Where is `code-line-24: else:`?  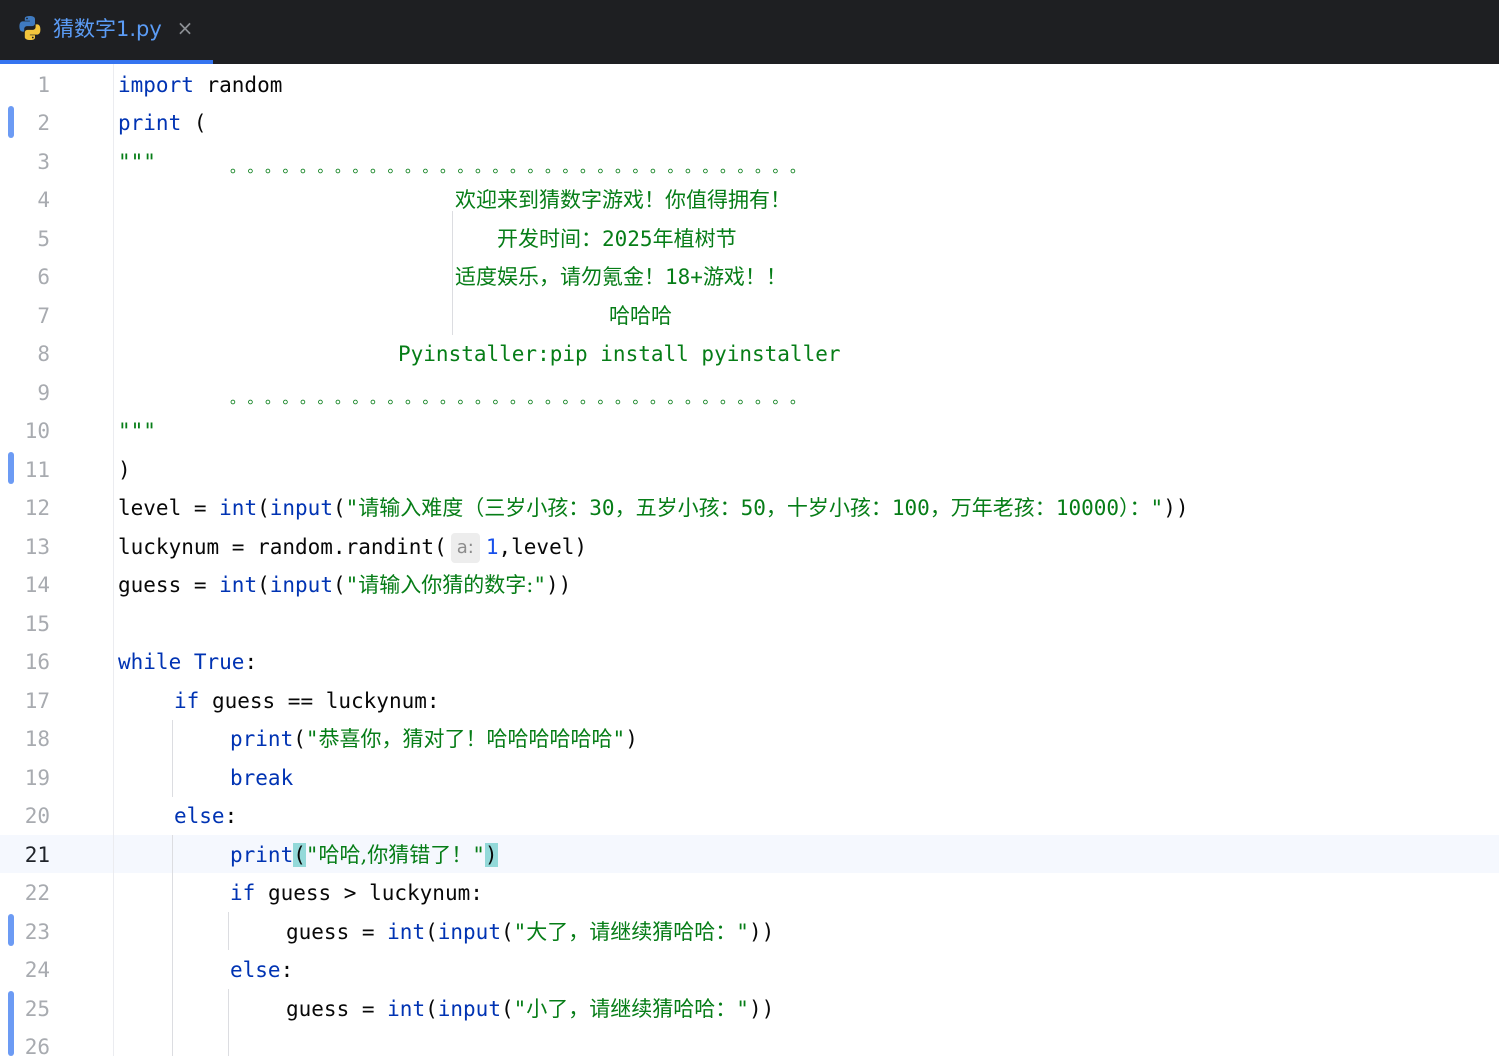 code-line-24: else: is located at coordinates (261, 970).